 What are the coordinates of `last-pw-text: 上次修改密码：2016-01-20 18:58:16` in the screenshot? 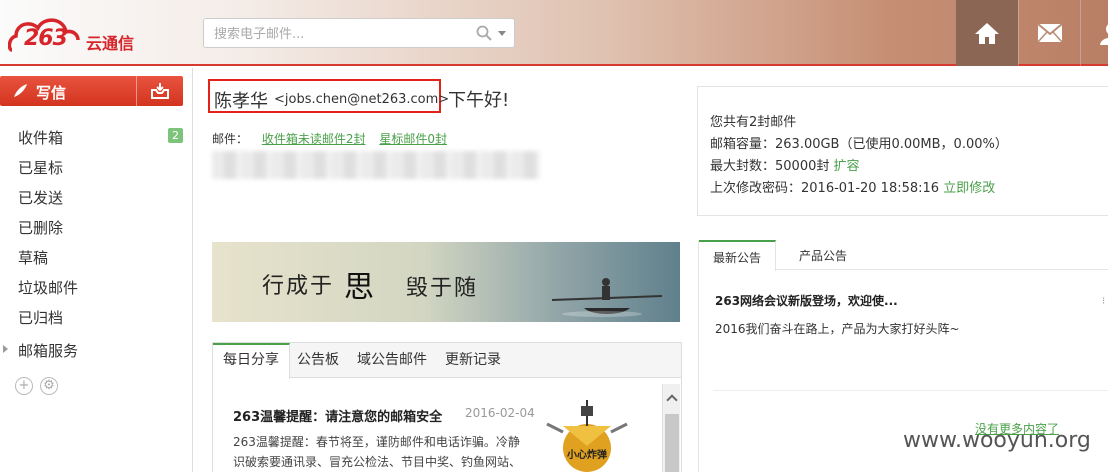 It's located at (825, 188).